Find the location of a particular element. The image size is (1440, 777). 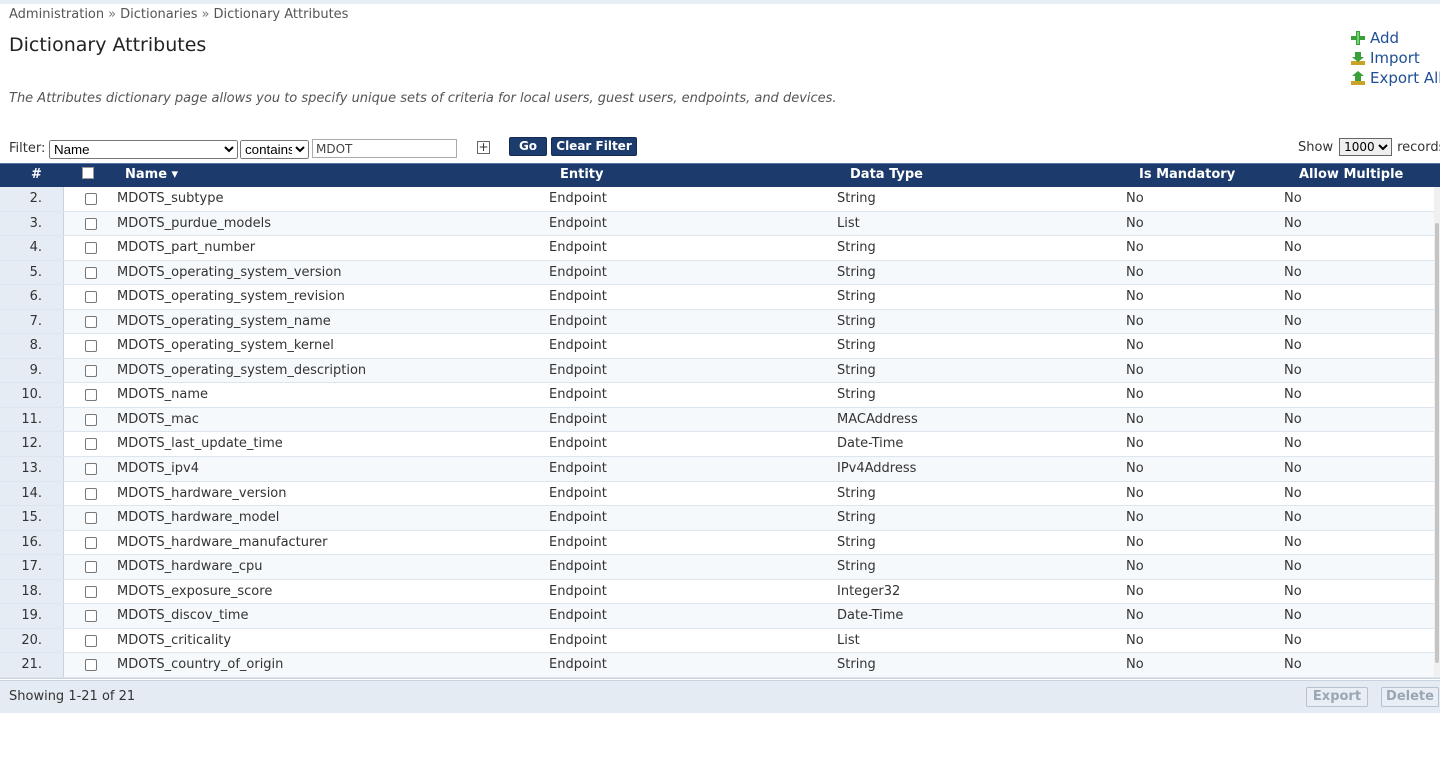

records-per-page-select: 1000 is located at coordinates (1366, 147).